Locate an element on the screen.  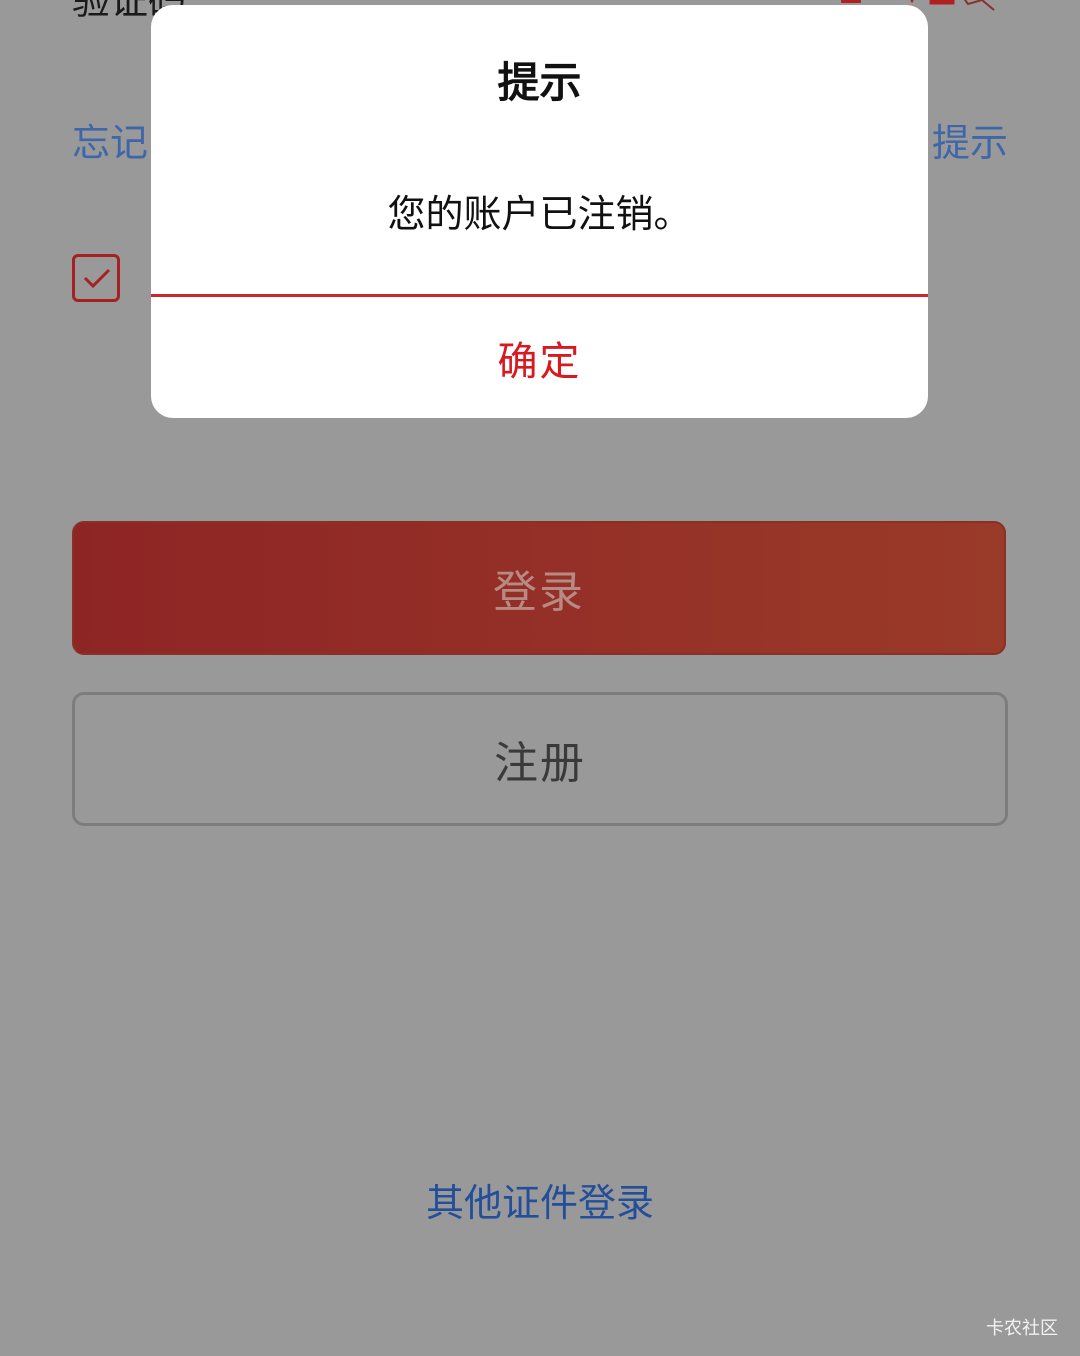
checkmark-icon is located at coordinates (97, 278).